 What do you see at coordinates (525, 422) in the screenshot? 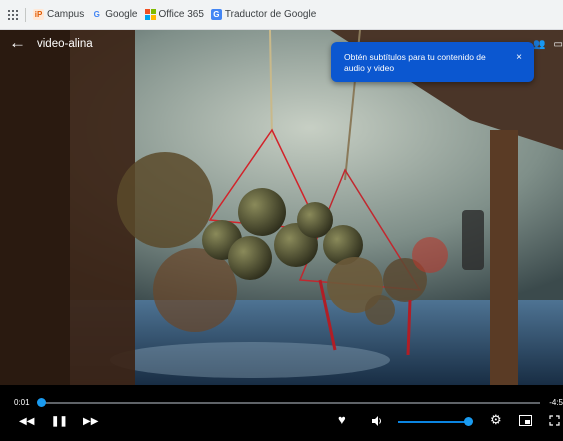
I see `miniplayer-icon` at bounding box center [525, 422].